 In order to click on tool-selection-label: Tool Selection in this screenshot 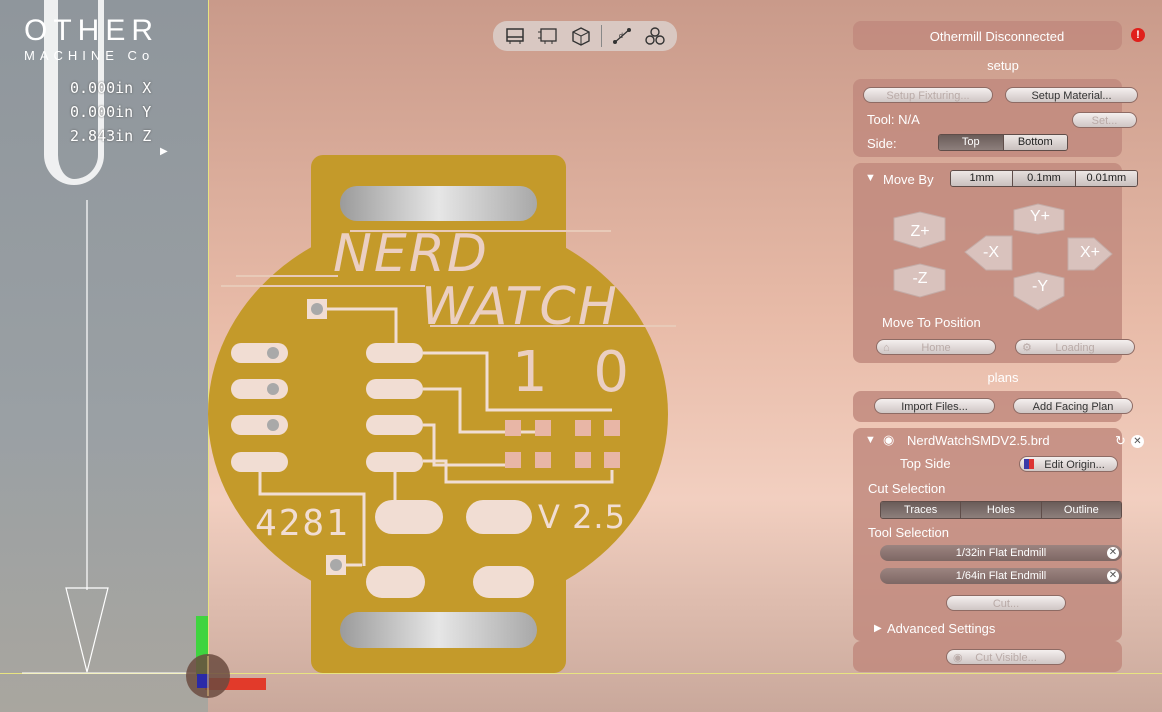, I will do `click(908, 532)`.